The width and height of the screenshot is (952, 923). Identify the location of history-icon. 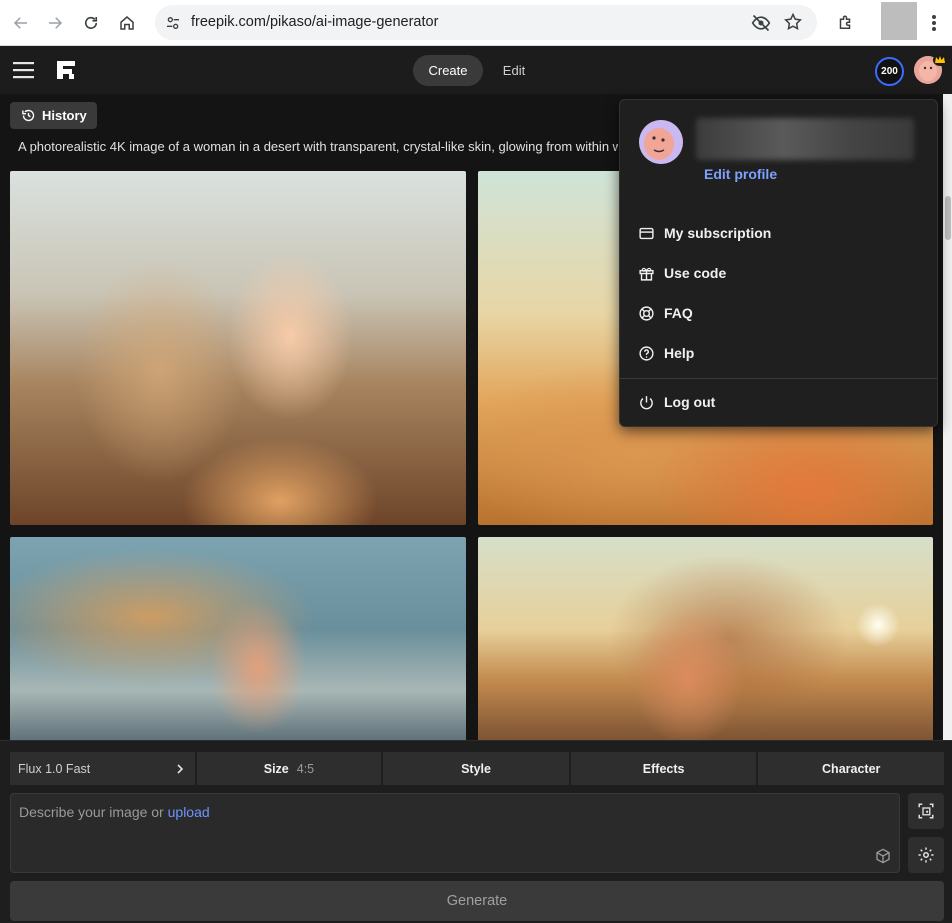
(28, 115).